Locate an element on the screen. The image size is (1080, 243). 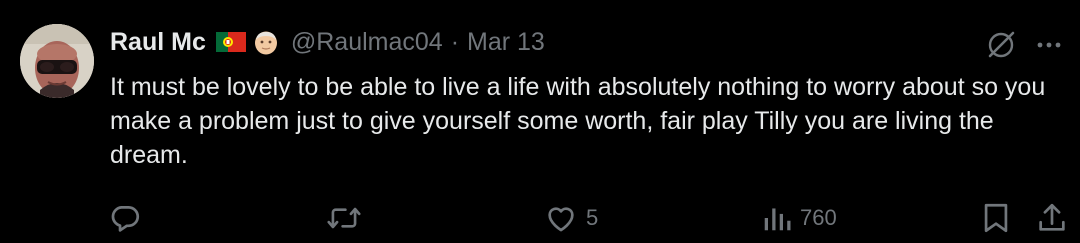
bookmark-button is located at coordinates (996, 218).